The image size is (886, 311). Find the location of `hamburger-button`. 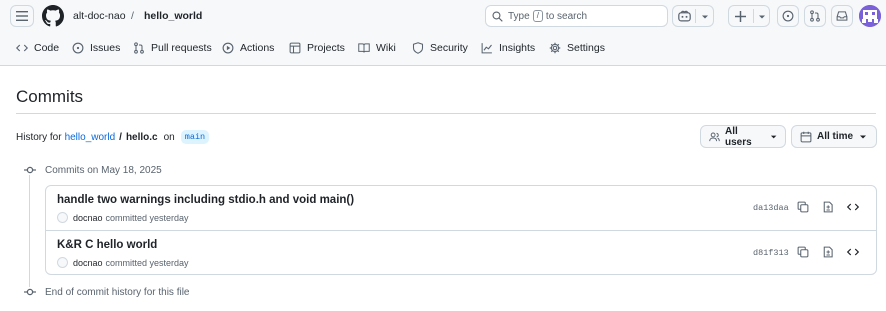

hamburger-button is located at coordinates (22, 16).